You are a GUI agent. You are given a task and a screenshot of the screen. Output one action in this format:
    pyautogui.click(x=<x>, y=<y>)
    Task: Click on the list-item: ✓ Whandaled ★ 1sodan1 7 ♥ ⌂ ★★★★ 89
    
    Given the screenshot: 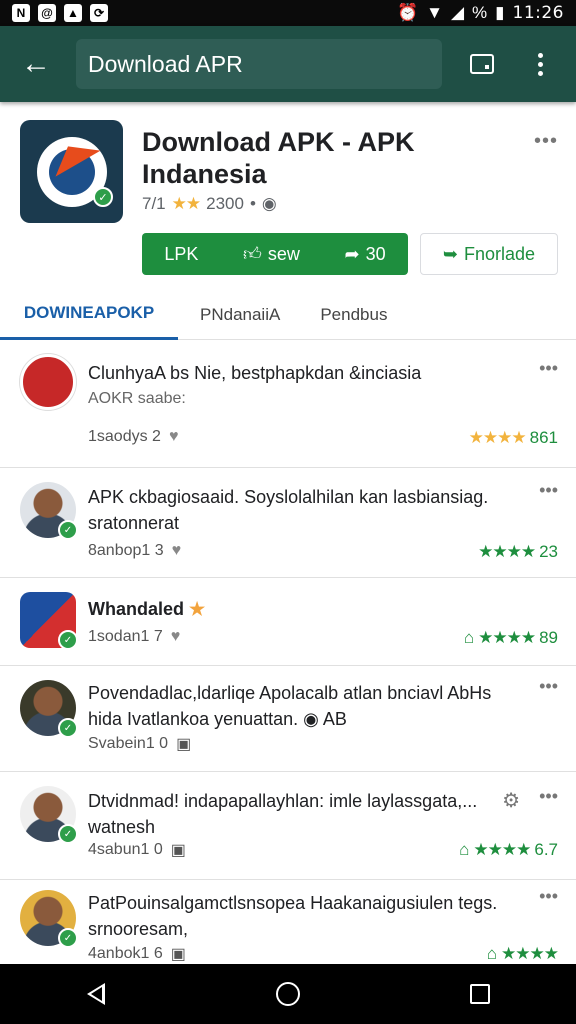 What is the action you would take?
    pyautogui.click(x=288, y=622)
    